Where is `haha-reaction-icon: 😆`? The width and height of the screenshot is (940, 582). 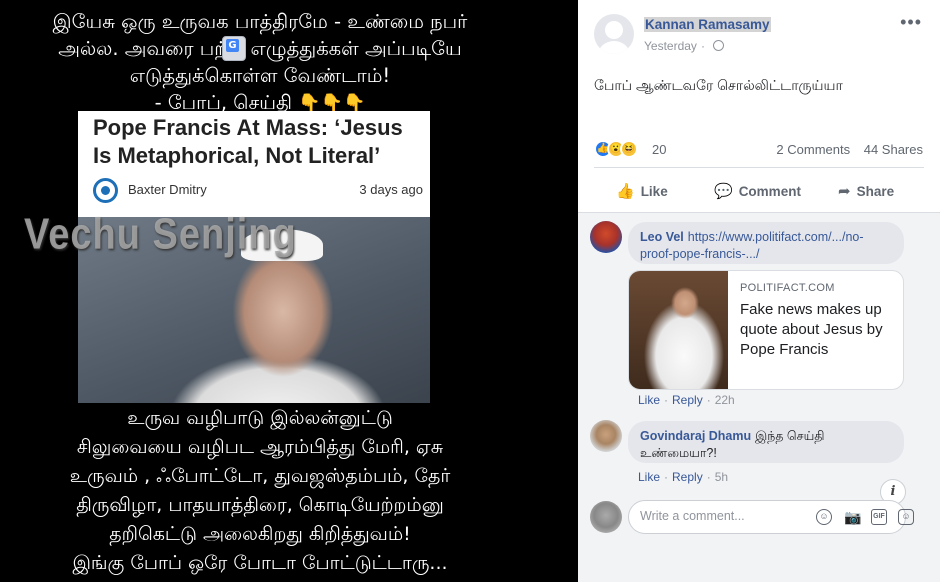 haha-reaction-icon: 😆 is located at coordinates (629, 149).